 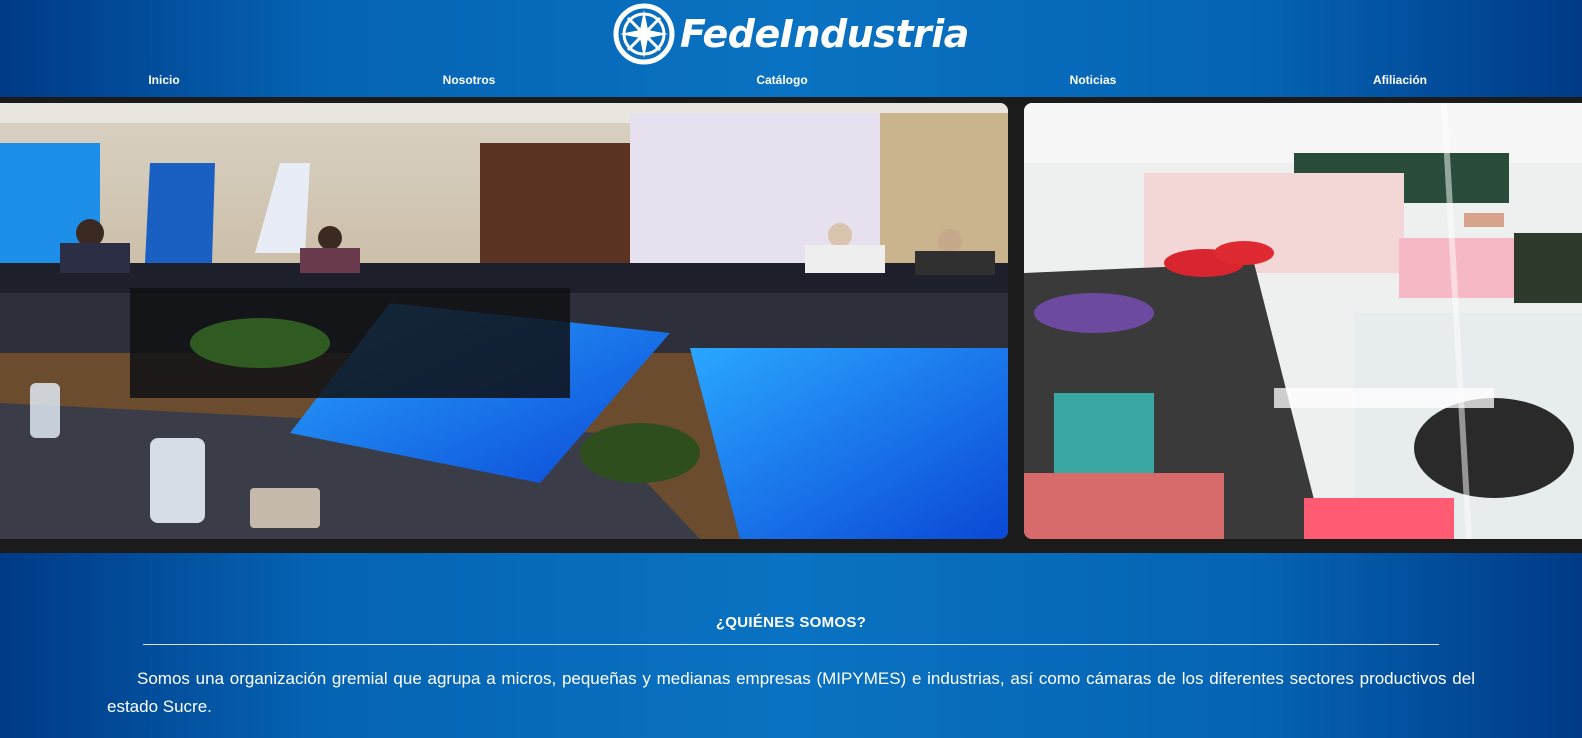 I want to click on about-divider, so click(x=791, y=644).